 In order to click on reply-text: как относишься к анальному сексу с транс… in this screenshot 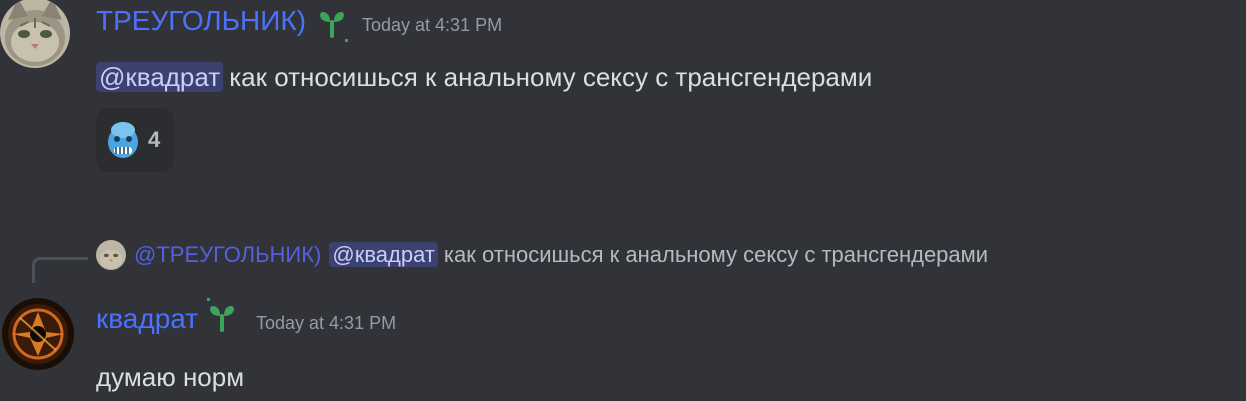, I will do `click(716, 254)`.